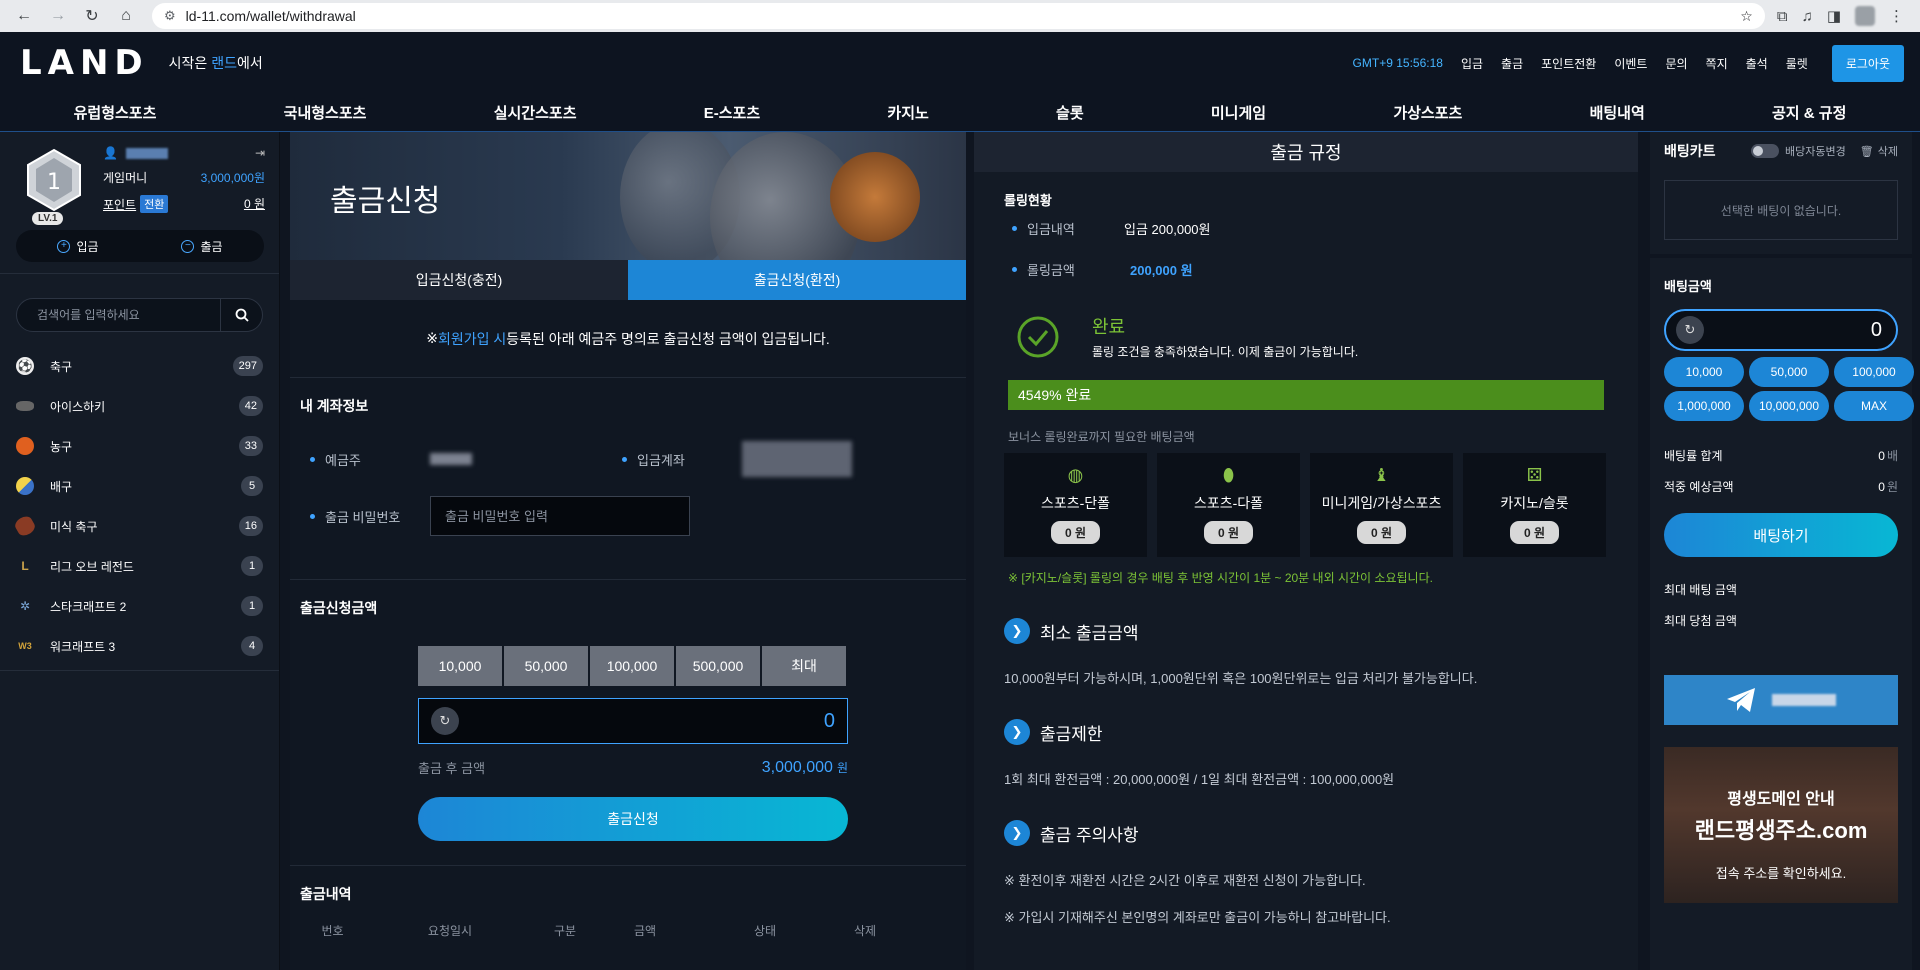  What do you see at coordinates (325, 112) in the screenshot?
I see `nav-domestic-sports: 국내형스포츠` at bounding box center [325, 112].